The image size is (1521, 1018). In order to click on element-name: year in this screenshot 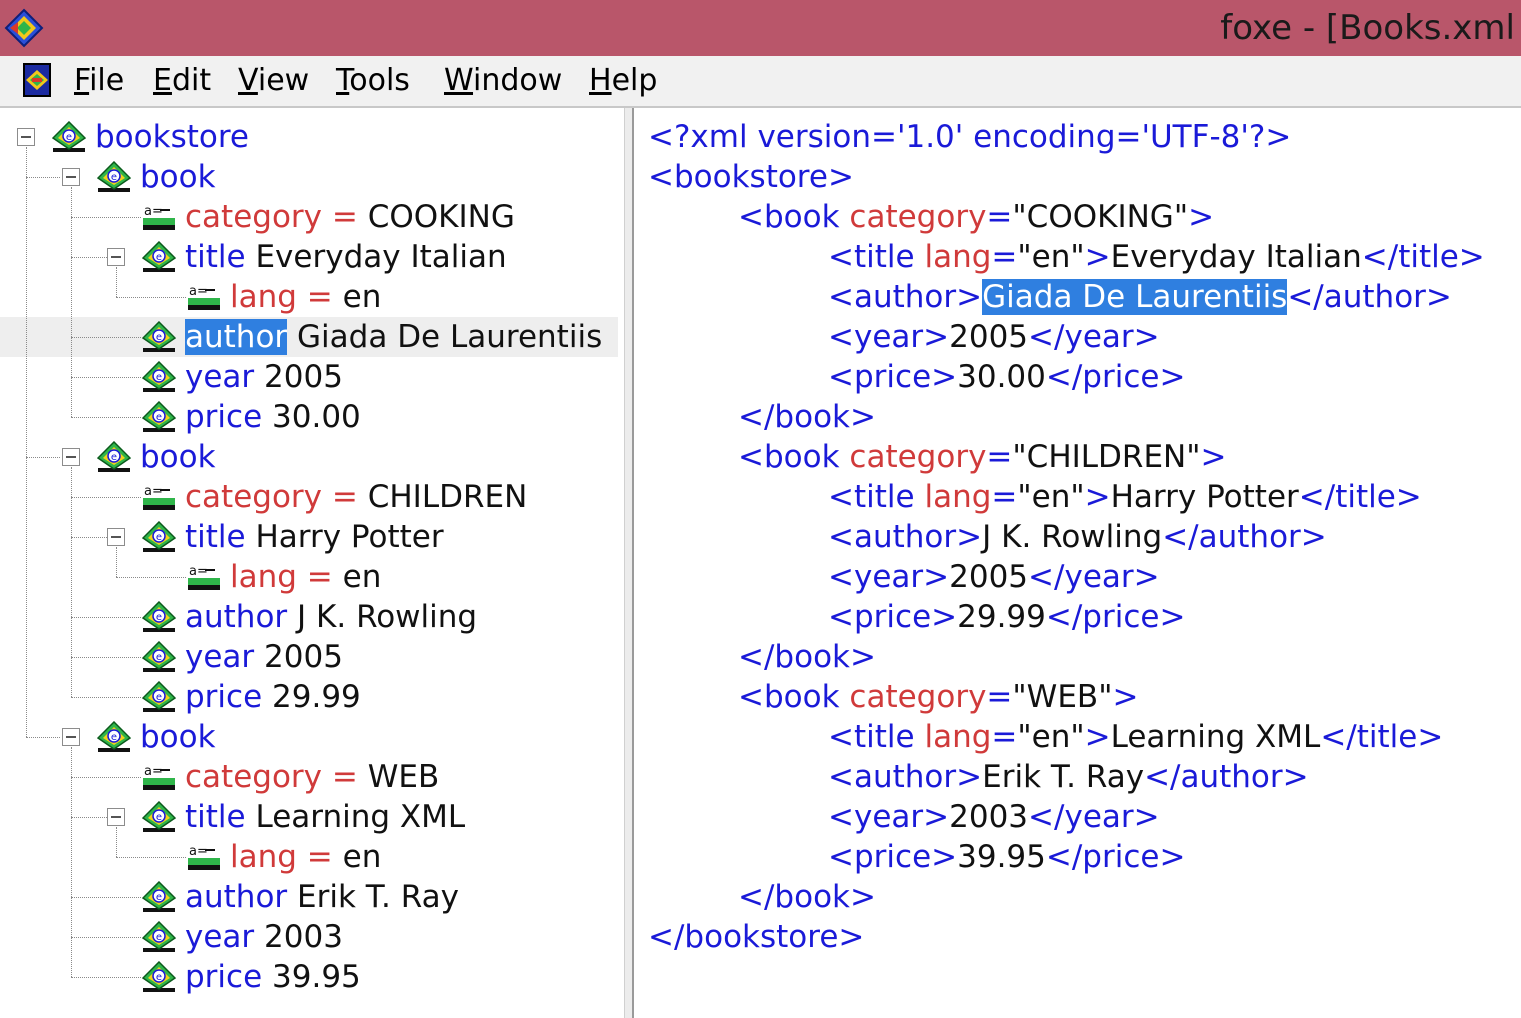, I will do `click(220, 657)`.